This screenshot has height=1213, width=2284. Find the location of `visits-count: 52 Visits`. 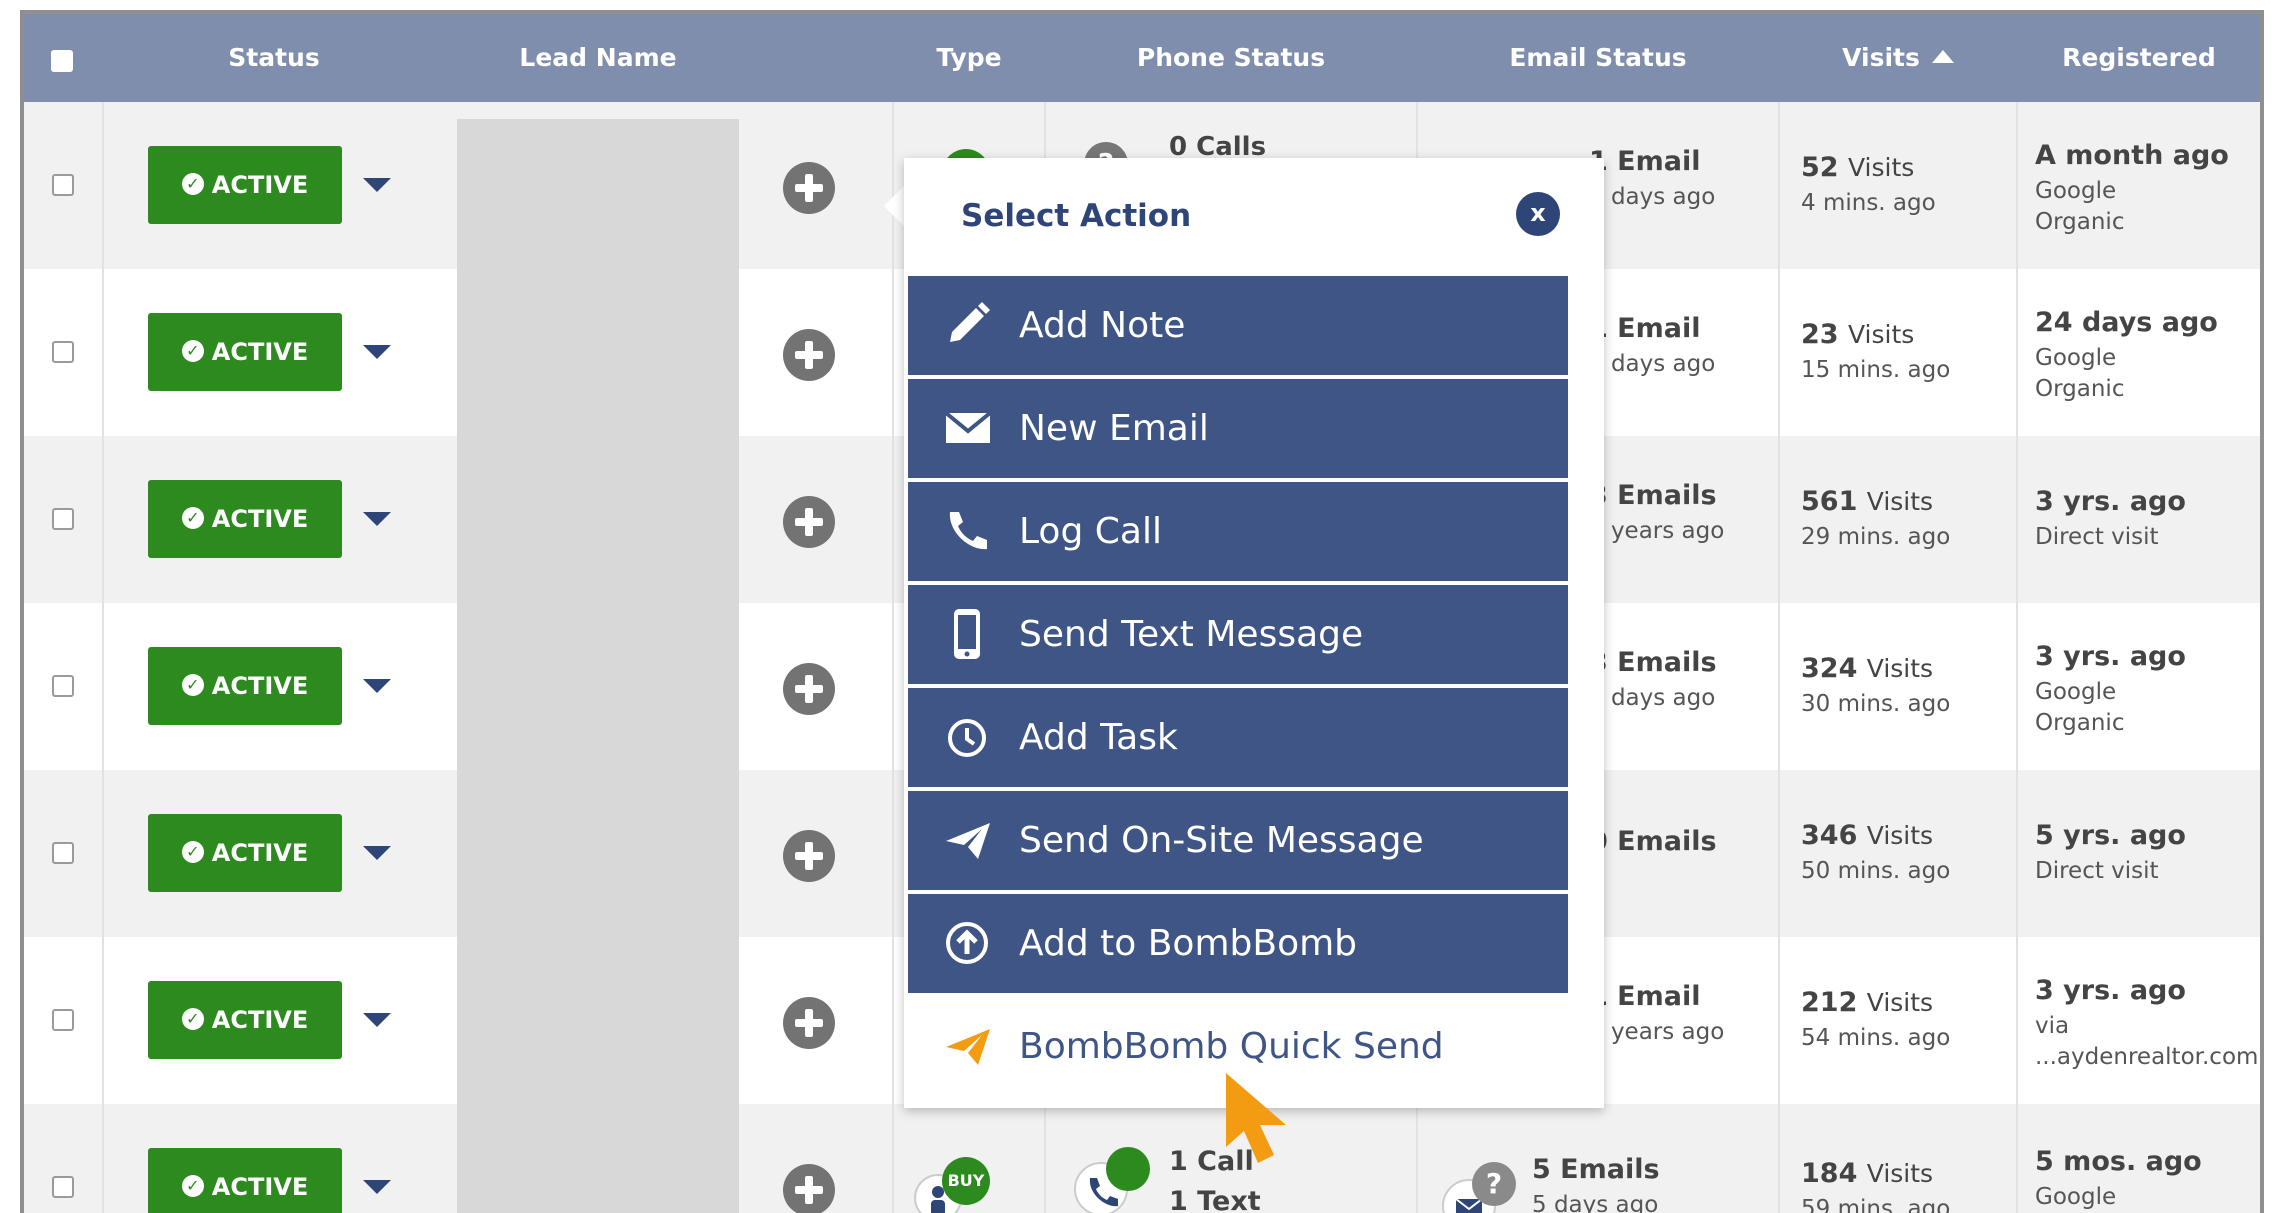

visits-count: 52 Visits is located at coordinates (1858, 167).